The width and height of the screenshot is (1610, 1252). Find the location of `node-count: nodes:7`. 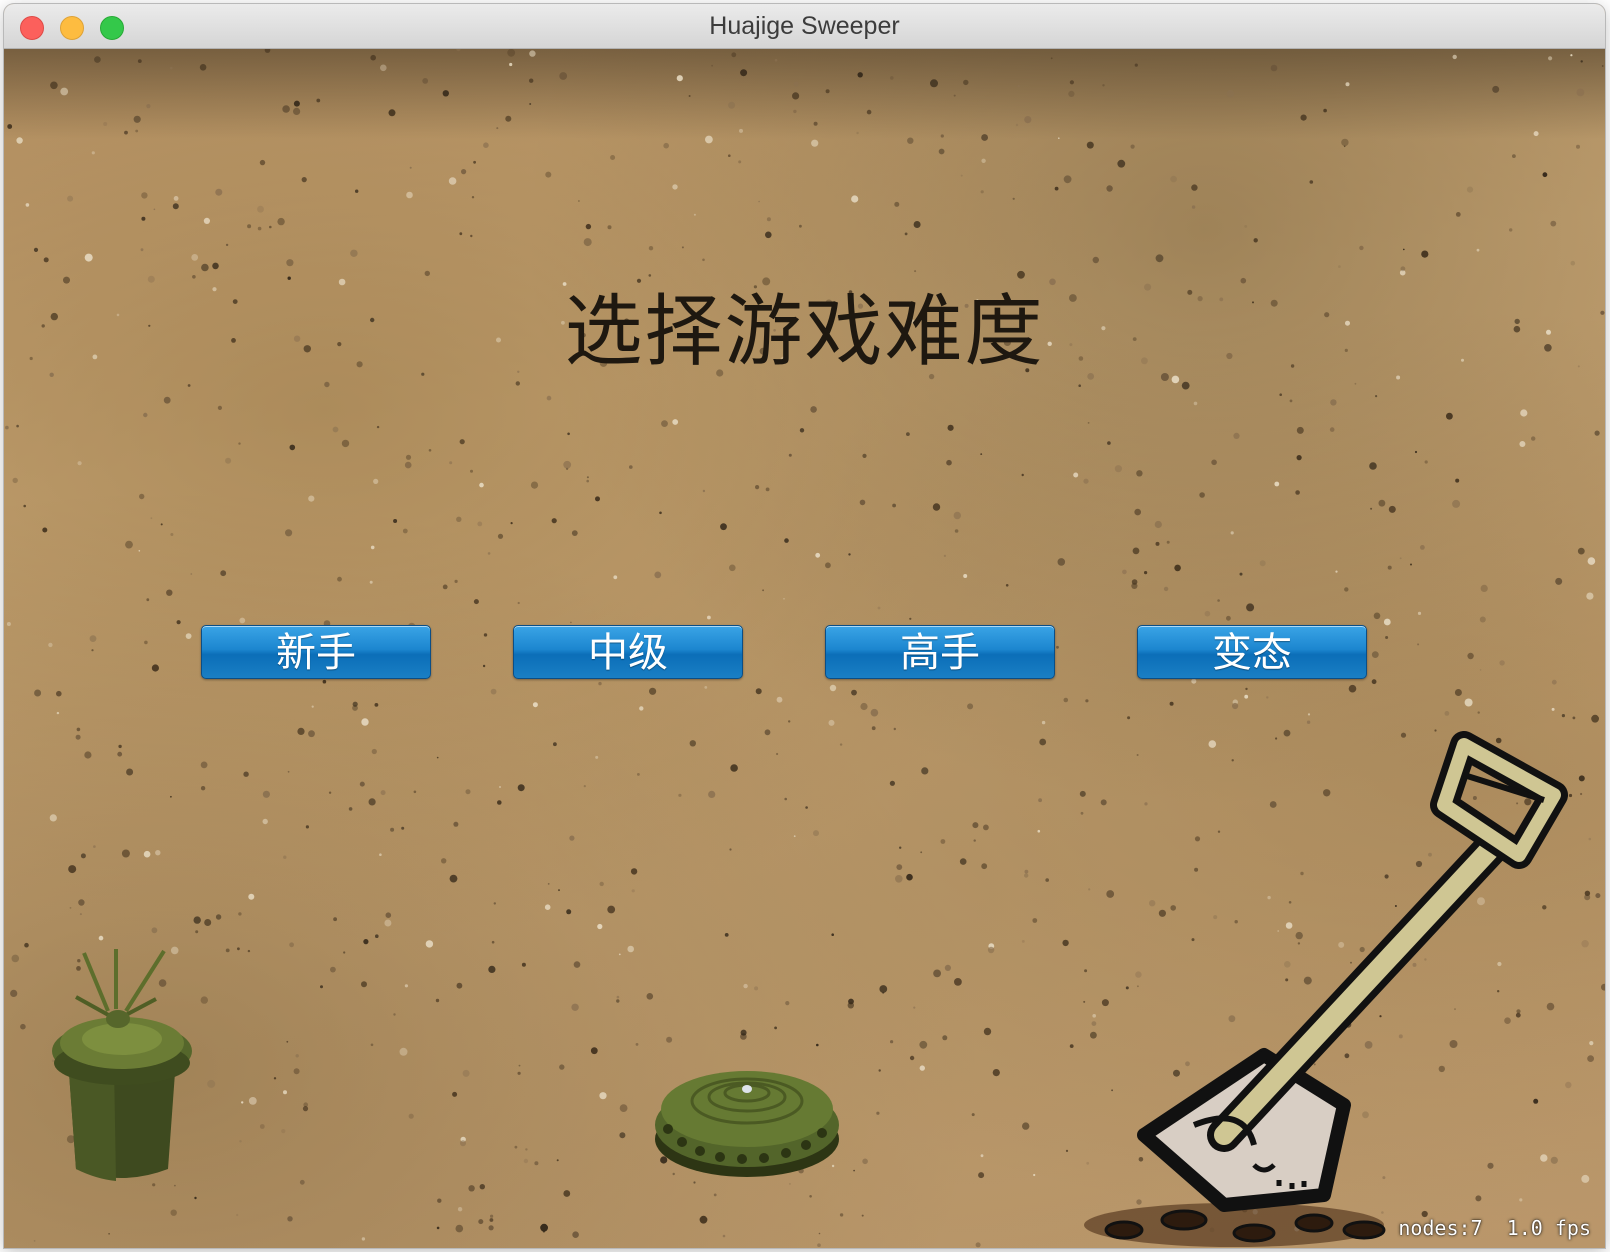

node-count: nodes:7 is located at coordinates (1440, 1228).